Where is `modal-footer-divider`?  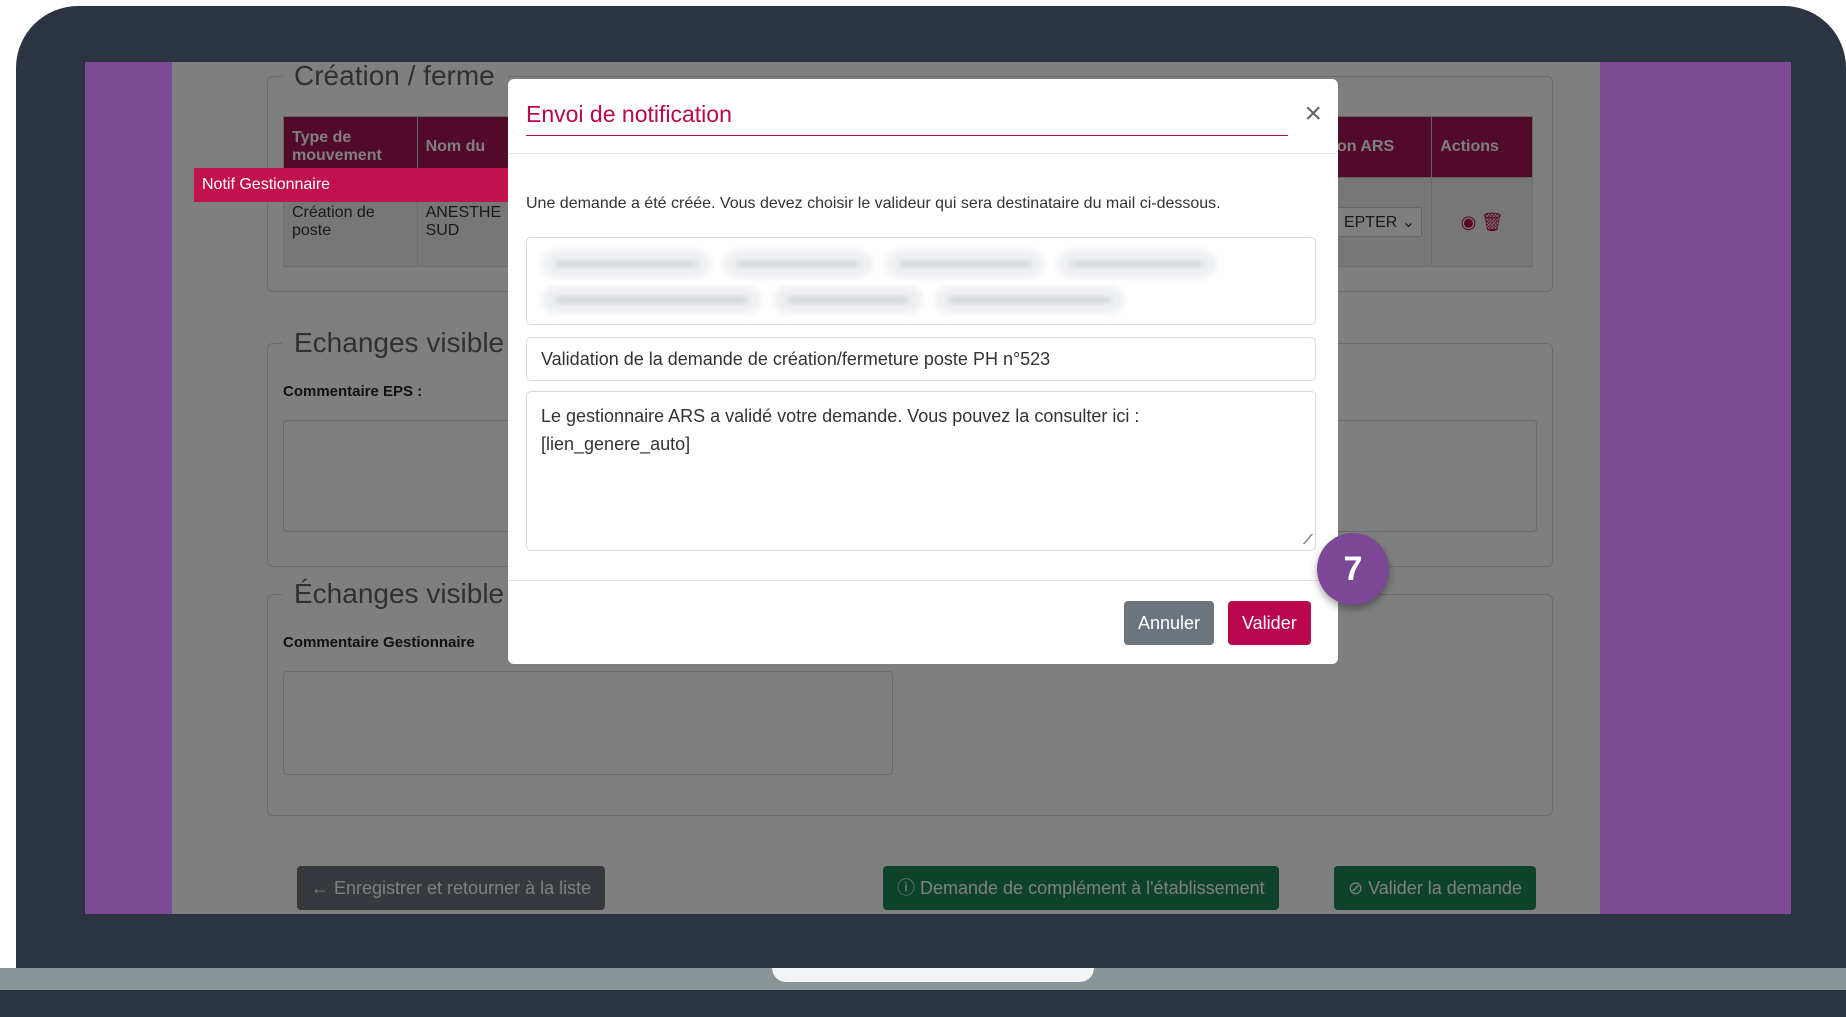 modal-footer-divider is located at coordinates (923, 580).